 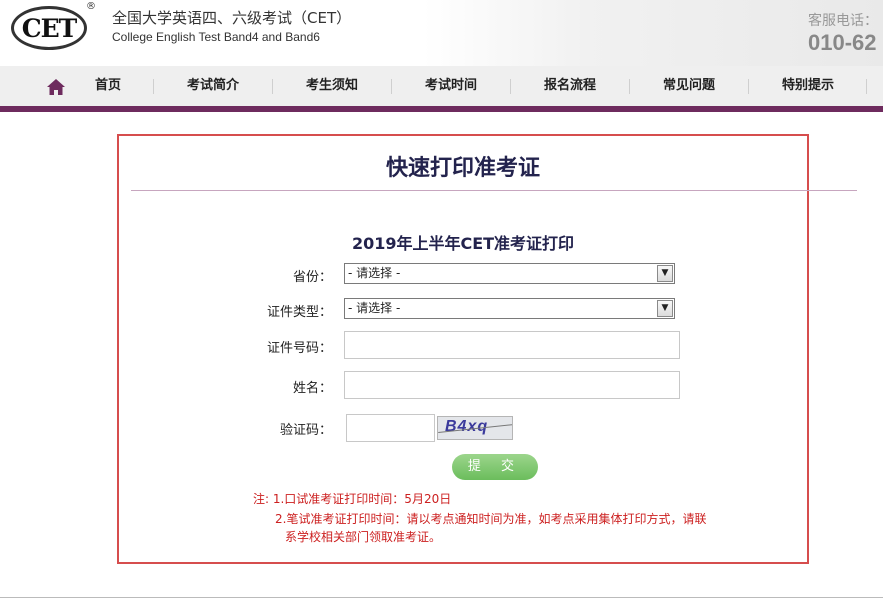 I want to click on id-type-select: - 请选择 - ▼, so click(x=509, y=308).